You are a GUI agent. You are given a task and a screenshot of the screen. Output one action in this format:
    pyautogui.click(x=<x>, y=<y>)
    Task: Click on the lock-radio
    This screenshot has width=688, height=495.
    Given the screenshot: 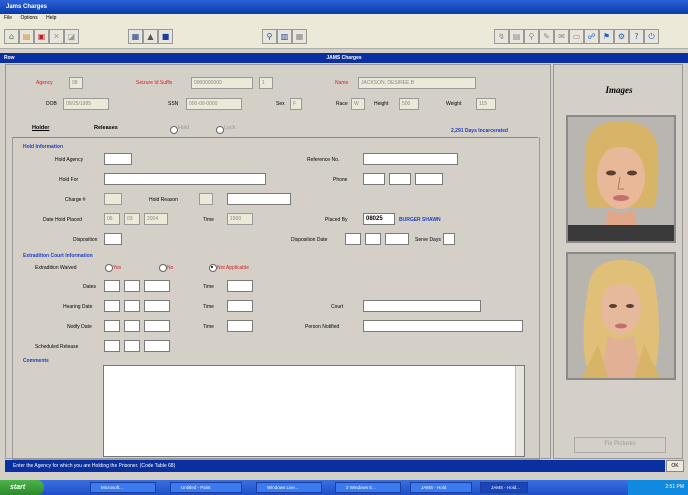 What is the action you would take?
    pyautogui.click(x=220, y=130)
    